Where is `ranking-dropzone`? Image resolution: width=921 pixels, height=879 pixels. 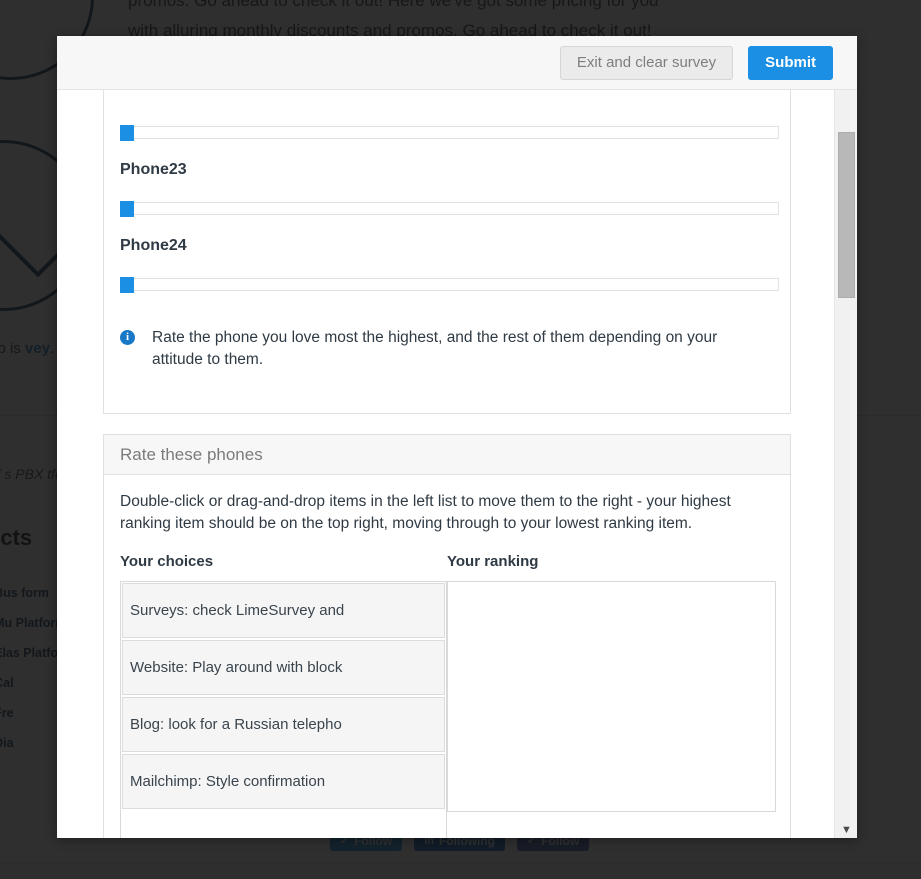
ranking-dropzone is located at coordinates (611, 696).